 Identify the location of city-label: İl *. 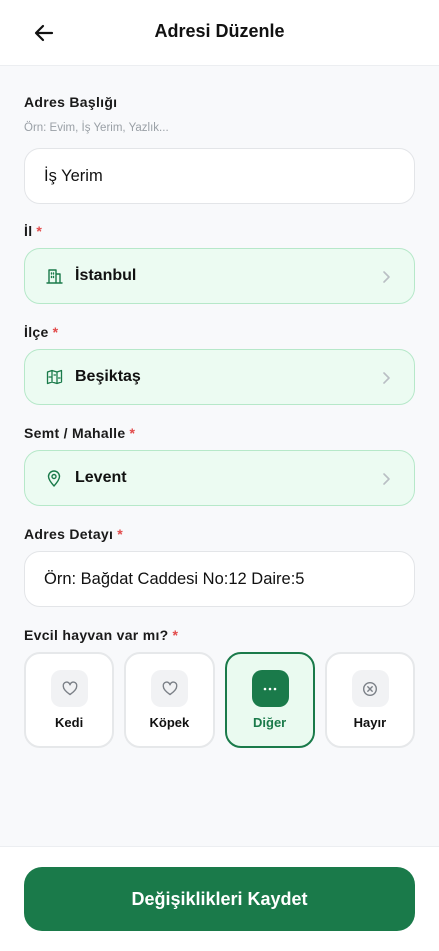
(33, 231).